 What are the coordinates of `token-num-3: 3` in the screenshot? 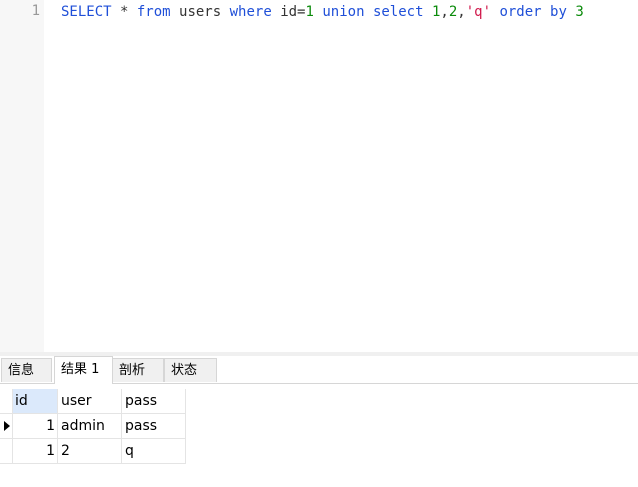 It's located at (579, 12).